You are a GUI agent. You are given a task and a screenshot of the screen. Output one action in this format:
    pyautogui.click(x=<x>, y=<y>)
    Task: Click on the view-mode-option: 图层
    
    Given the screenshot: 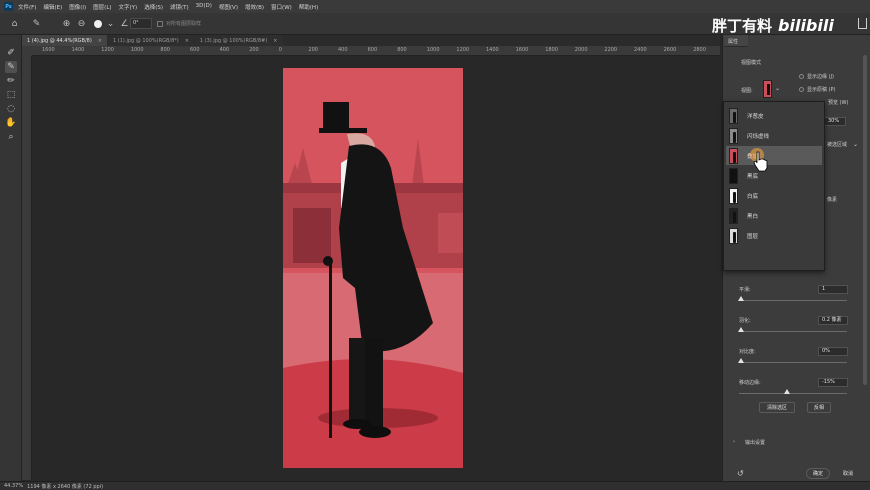 What is the action you would take?
    pyautogui.click(x=774, y=235)
    